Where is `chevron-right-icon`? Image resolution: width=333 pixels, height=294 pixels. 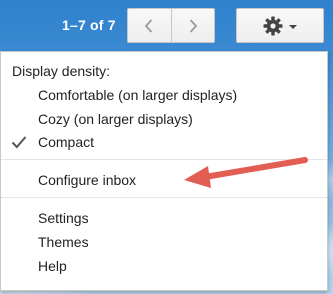
chevron-right-icon is located at coordinates (193, 25).